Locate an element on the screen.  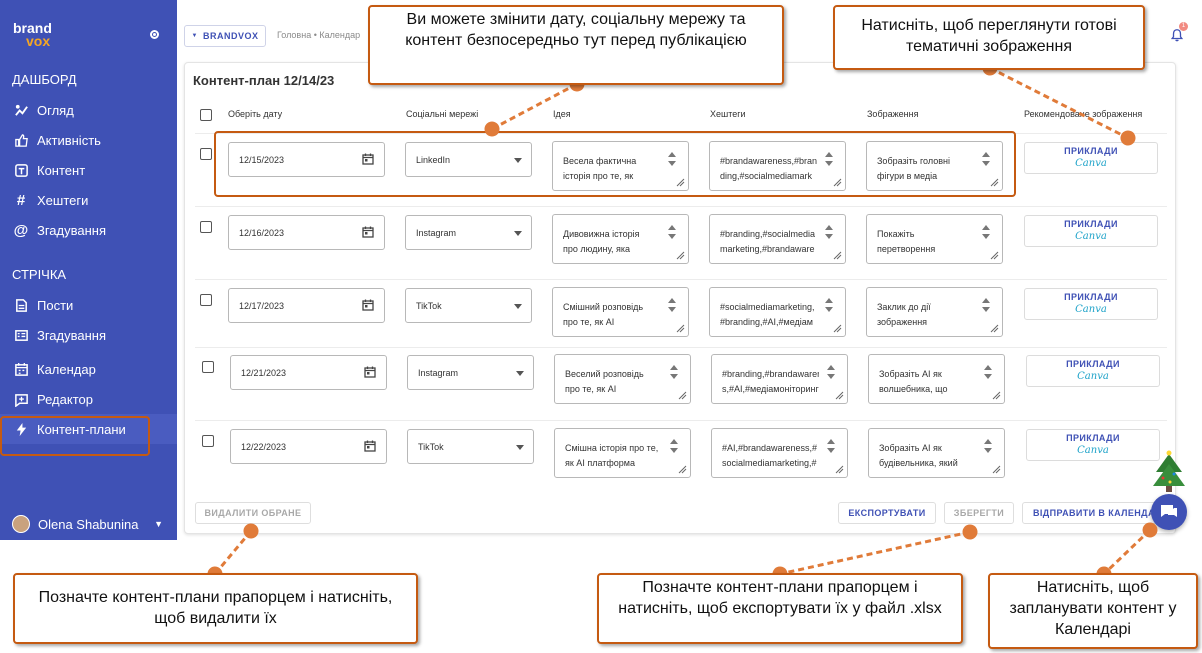
content-plans-highlight is located at coordinates (75, 436).